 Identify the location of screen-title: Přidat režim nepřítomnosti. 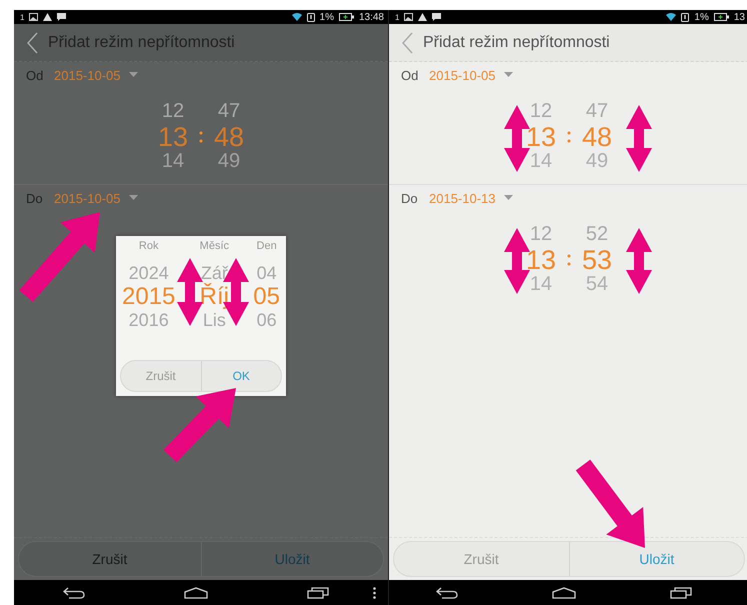
(516, 43).